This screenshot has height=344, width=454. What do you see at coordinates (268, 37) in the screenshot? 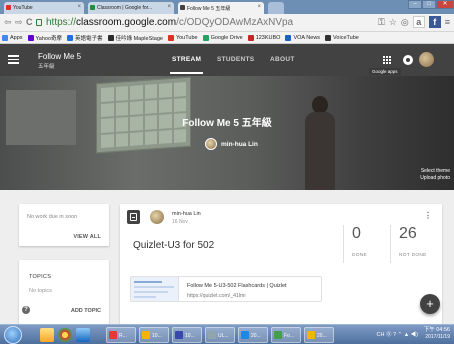
I see `bookmark-label: 123KUBO` at bounding box center [268, 37].